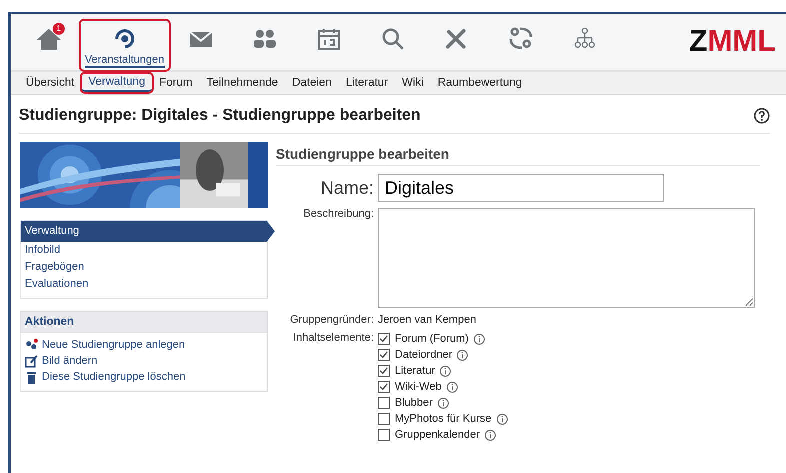 The width and height of the screenshot is (786, 473). I want to click on description-field, so click(566, 258).